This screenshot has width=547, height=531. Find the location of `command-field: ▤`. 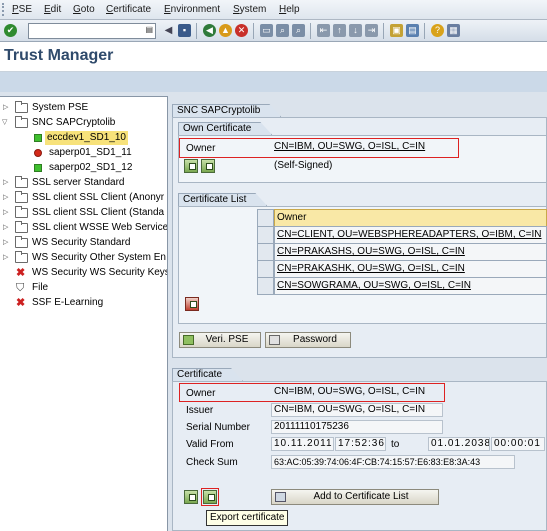

command-field: ▤ is located at coordinates (92, 31).